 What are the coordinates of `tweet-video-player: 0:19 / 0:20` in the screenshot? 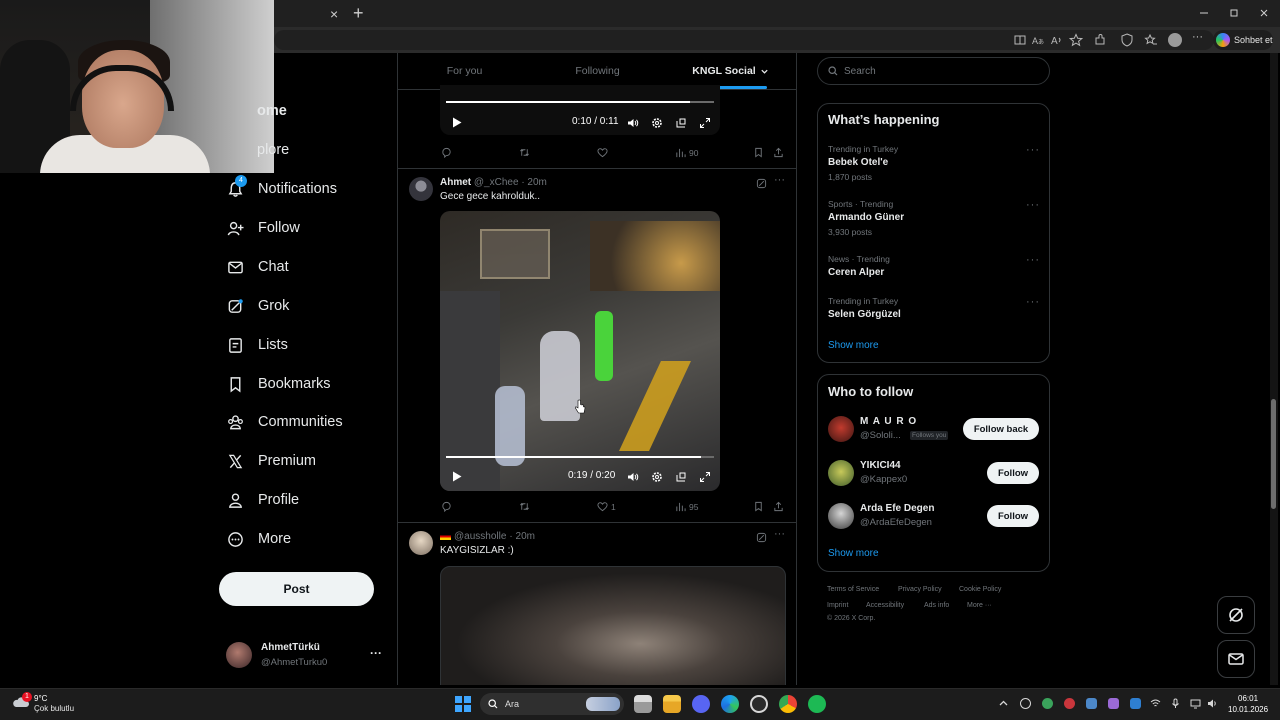 It's located at (580, 351).